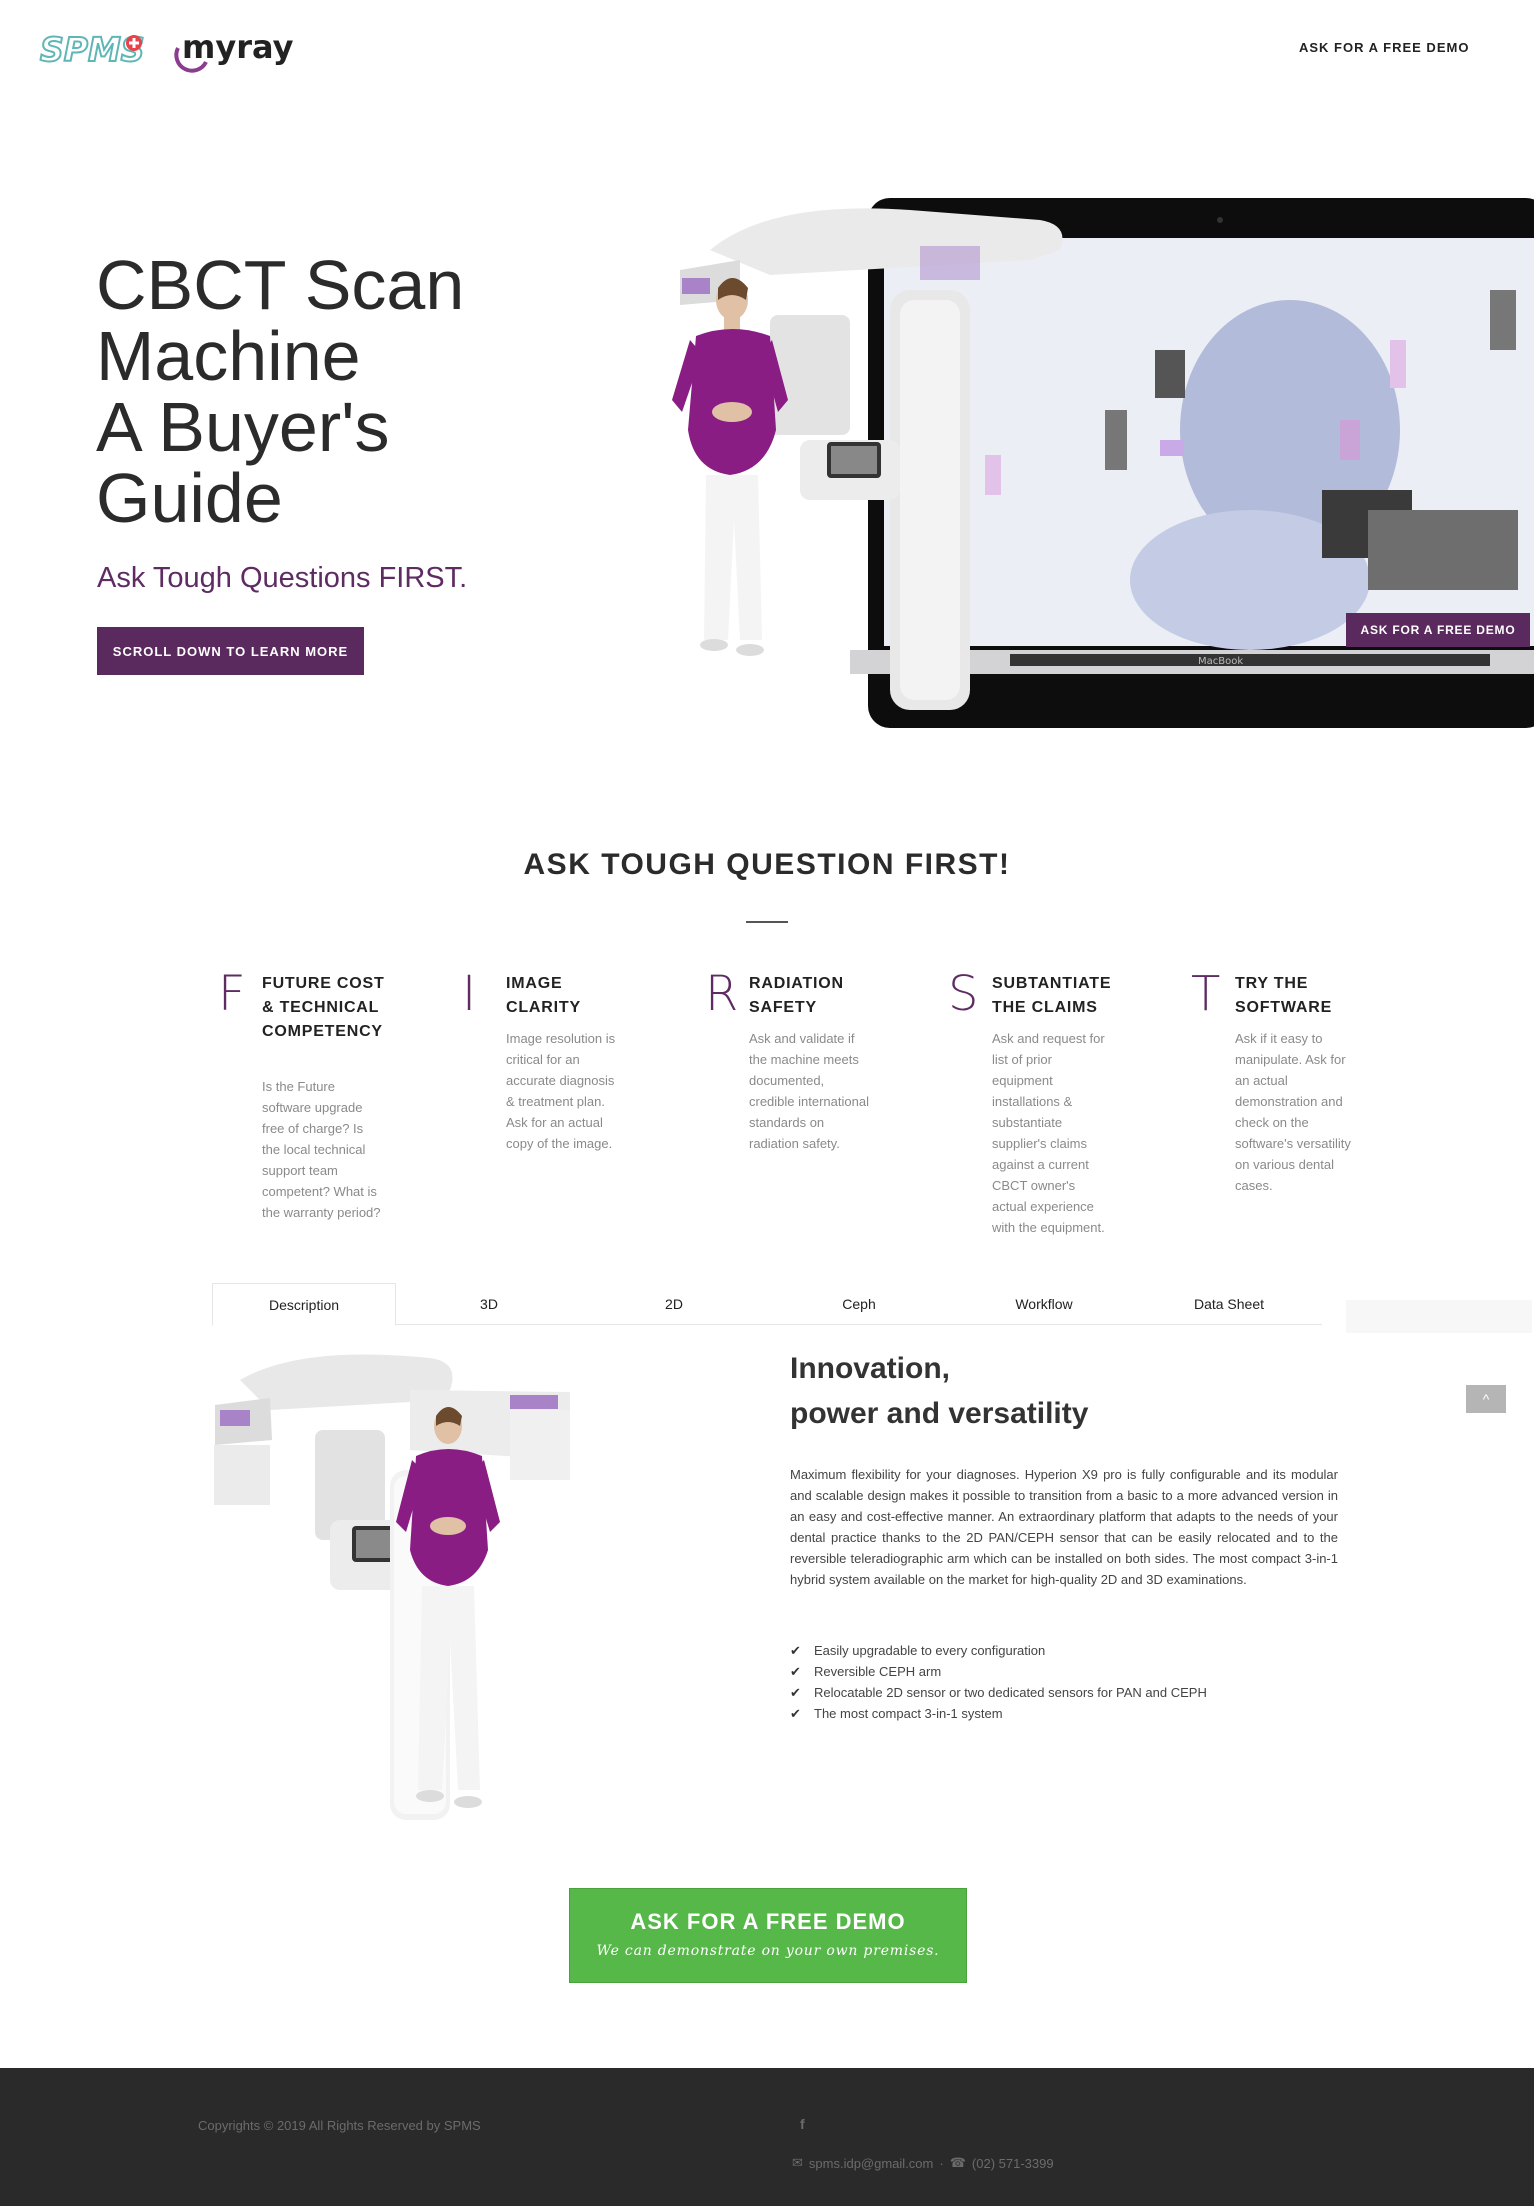 This screenshot has height=2206, width=1534. I want to click on hero-title-line: Guide, so click(189, 498).